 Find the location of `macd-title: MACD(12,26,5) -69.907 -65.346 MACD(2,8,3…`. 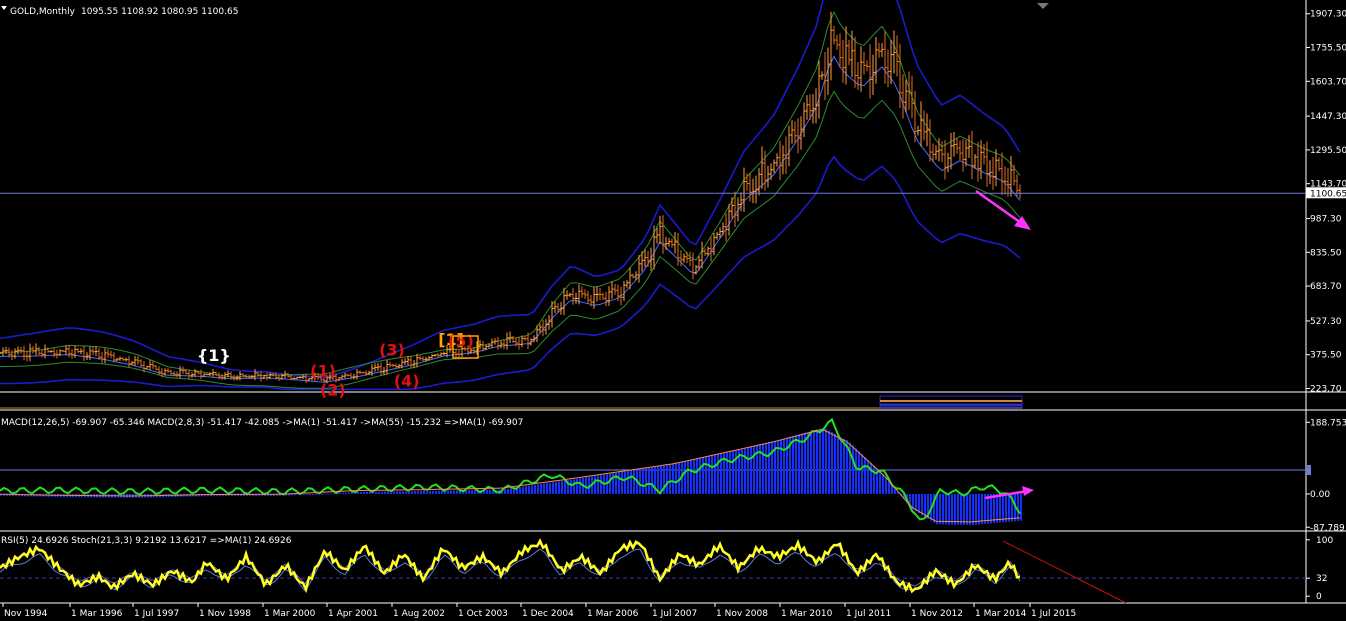

macd-title: MACD(12,26,5) -69.907 -65.346 MACD(2,8,3… is located at coordinates (262, 423).